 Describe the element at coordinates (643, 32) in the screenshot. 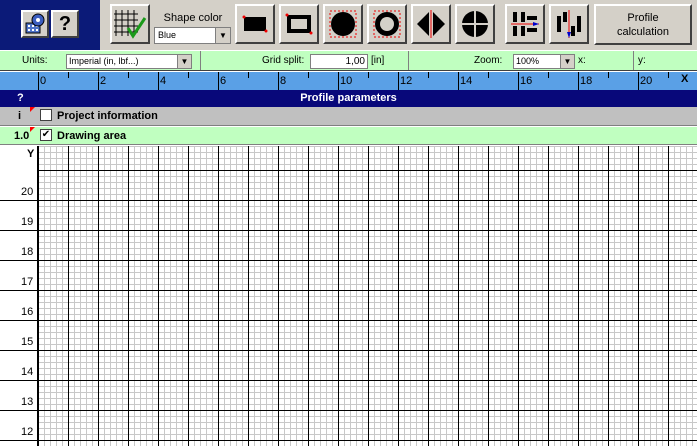

I see `profile-calculation-line2: calculation` at that location.